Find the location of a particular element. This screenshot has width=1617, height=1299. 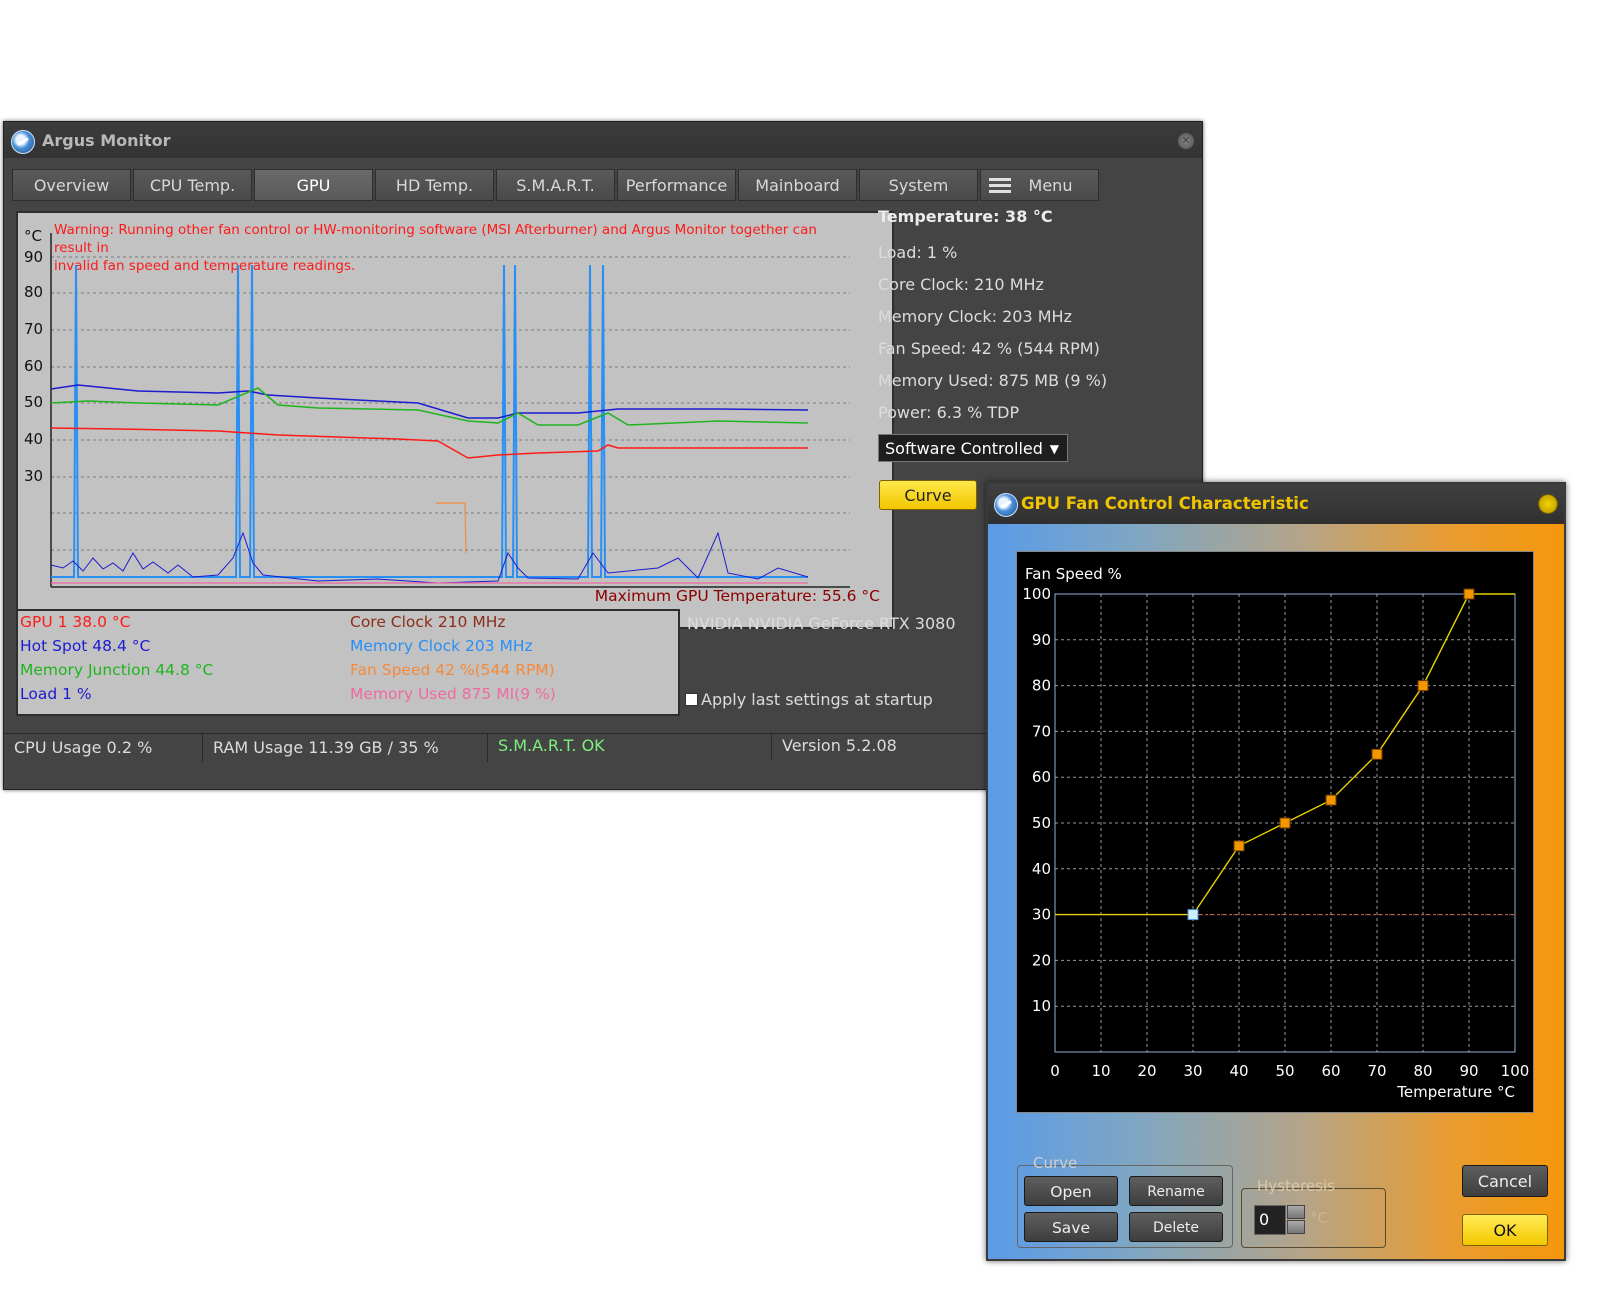

tab-gpu: GPU is located at coordinates (313, 185).